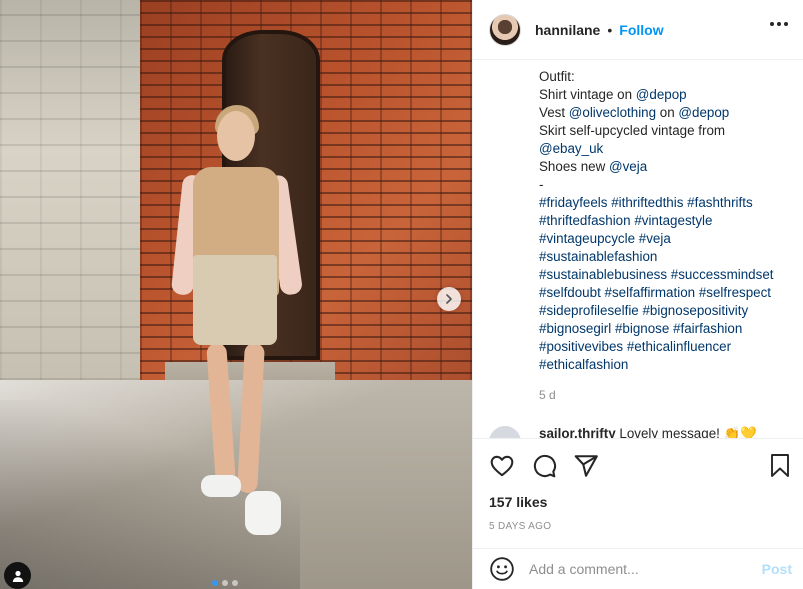 The width and height of the screenshot is (803, 589). I want to click on hashtag-link: #ethicalinfluencer, so click(679, 346).